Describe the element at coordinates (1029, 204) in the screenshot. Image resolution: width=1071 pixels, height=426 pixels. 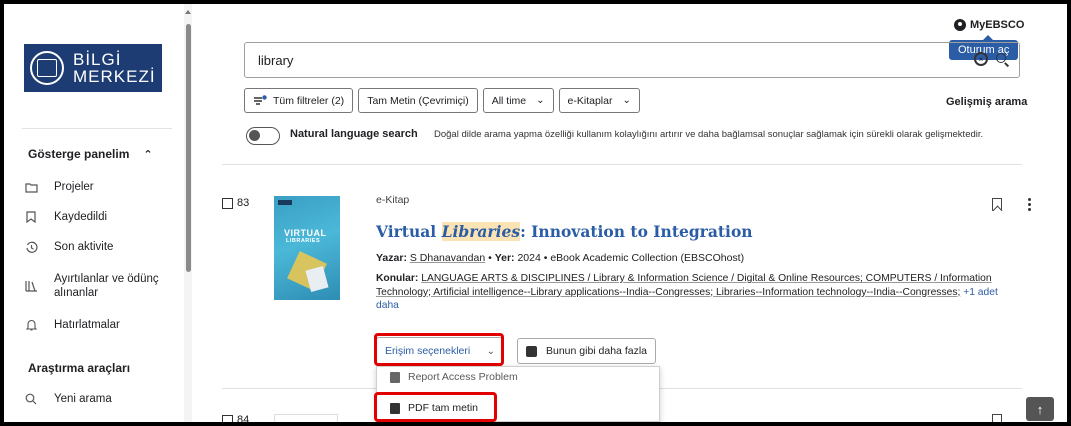
I see `more-options-icon` at that location.